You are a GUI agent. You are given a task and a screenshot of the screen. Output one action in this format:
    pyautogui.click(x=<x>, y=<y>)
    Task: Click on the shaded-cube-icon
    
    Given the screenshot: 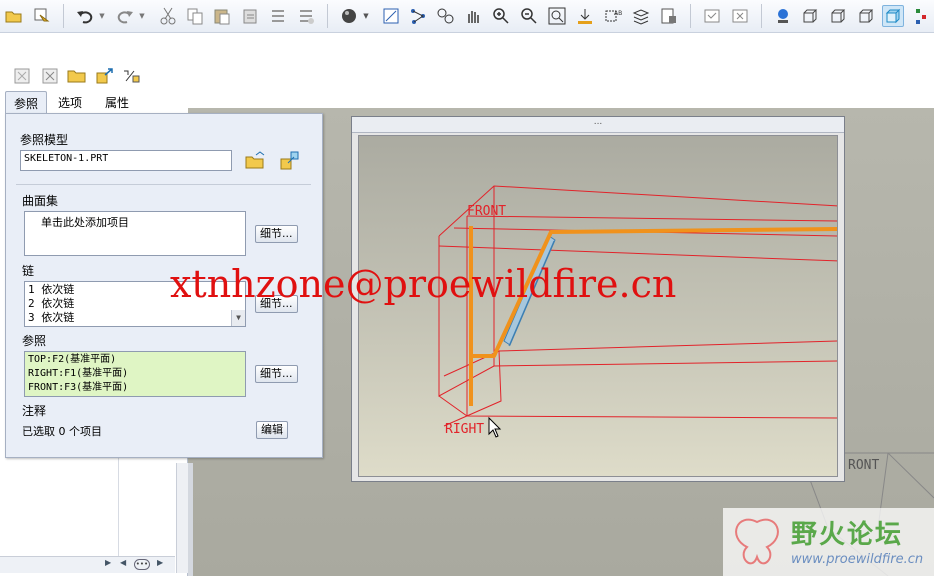 What is the action you would take?
    pyautogui.click(x=893, y=16)
    